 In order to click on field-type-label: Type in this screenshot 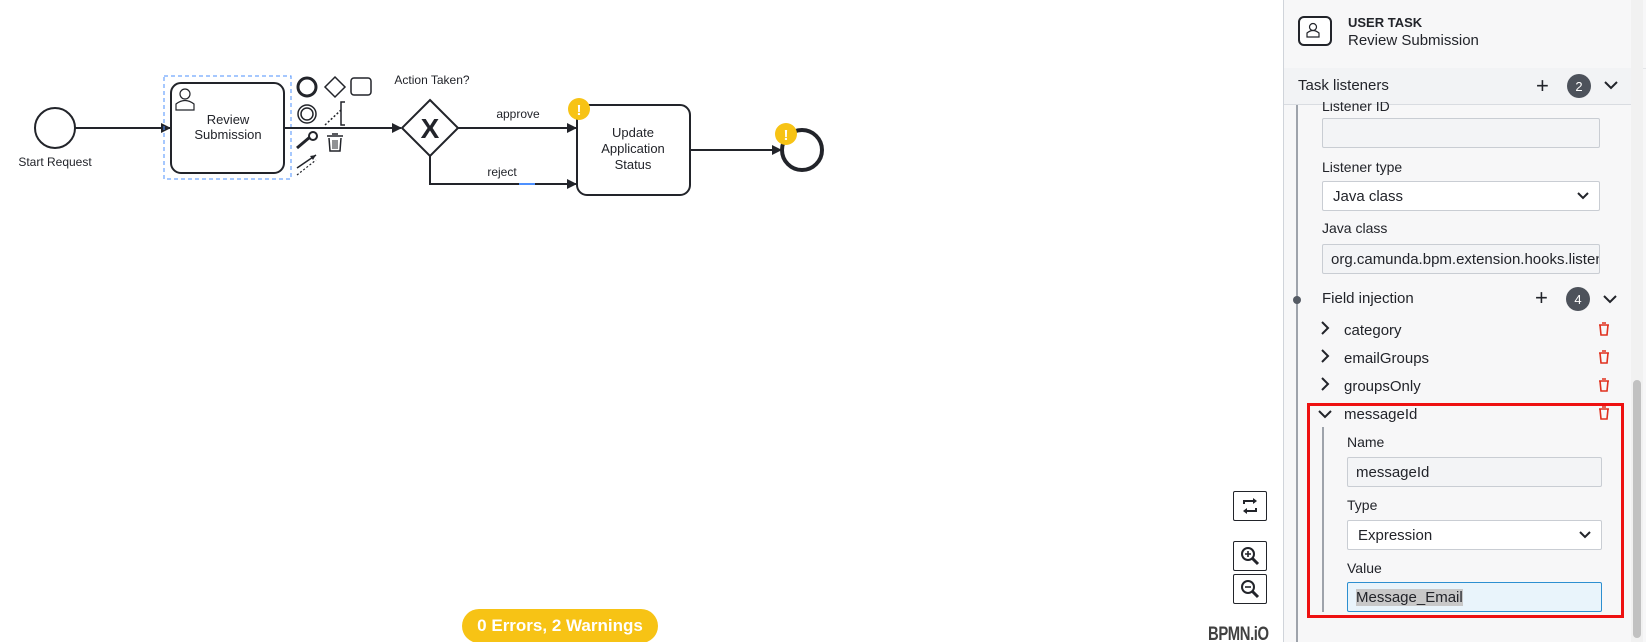, I will do `click(1362, 505)`.